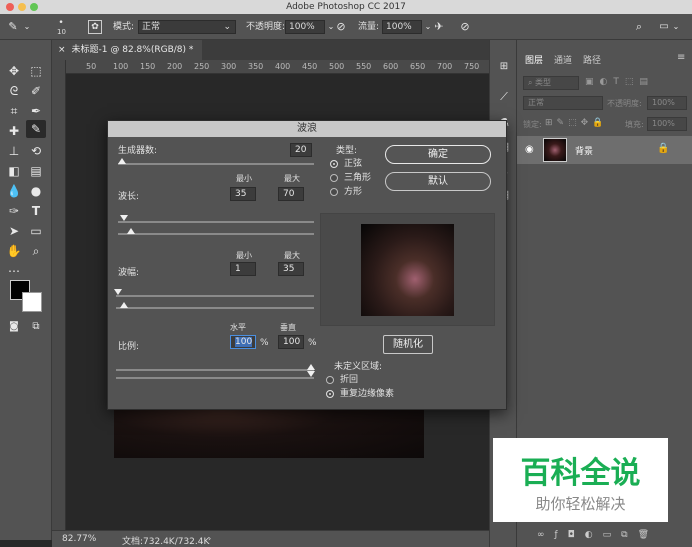 This screenshot has height=547, width=692. I want to click on zoom-tool-icon: ⌕, so click(36, 251).